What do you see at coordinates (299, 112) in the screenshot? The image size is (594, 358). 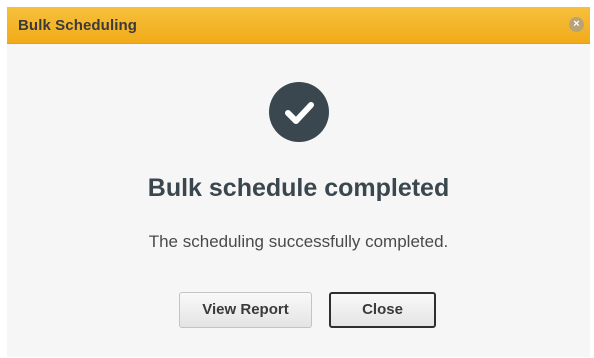 I see `check-icon` at bounding box center [299, 112].